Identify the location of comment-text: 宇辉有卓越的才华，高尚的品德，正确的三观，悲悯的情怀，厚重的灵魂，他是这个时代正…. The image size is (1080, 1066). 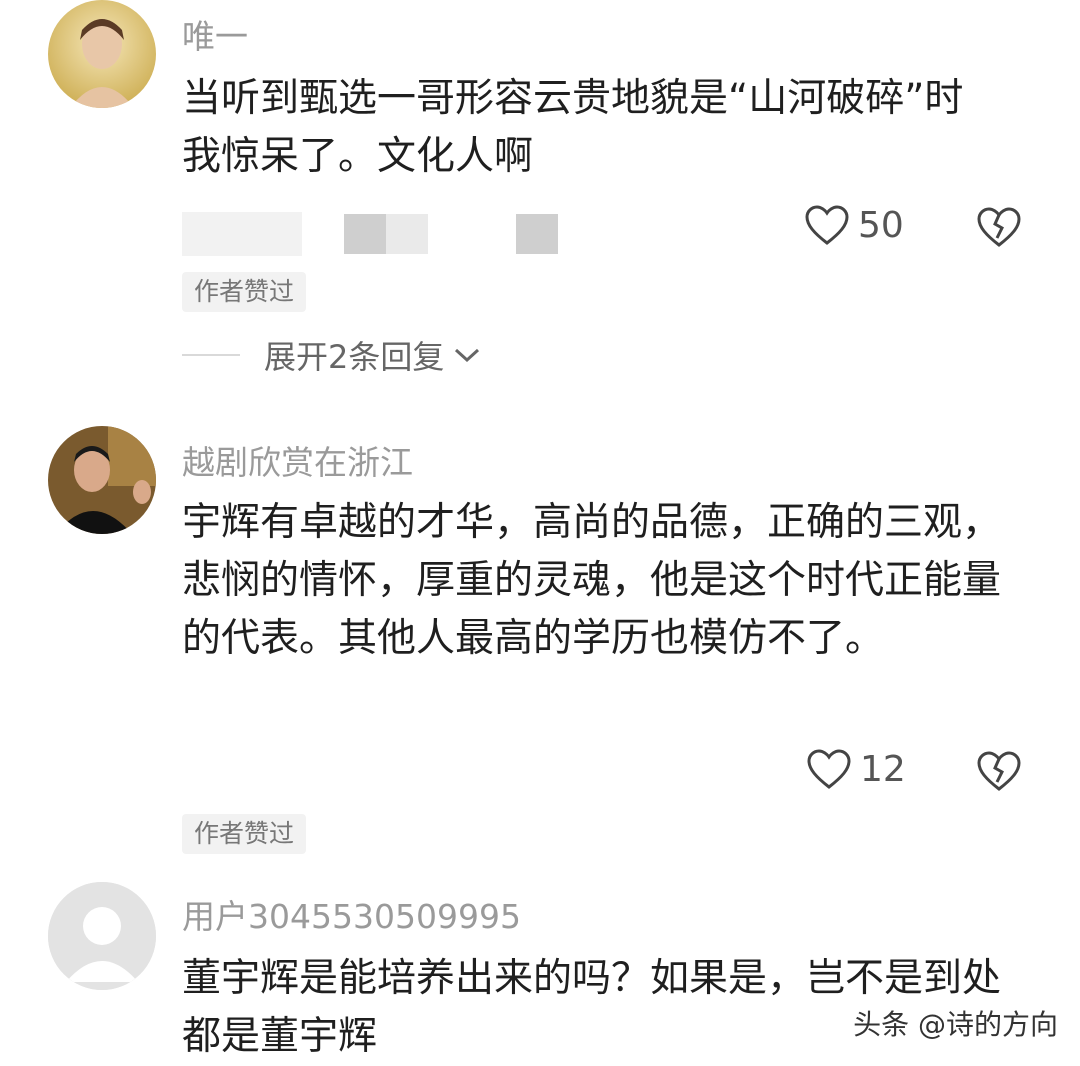
(592, 580).